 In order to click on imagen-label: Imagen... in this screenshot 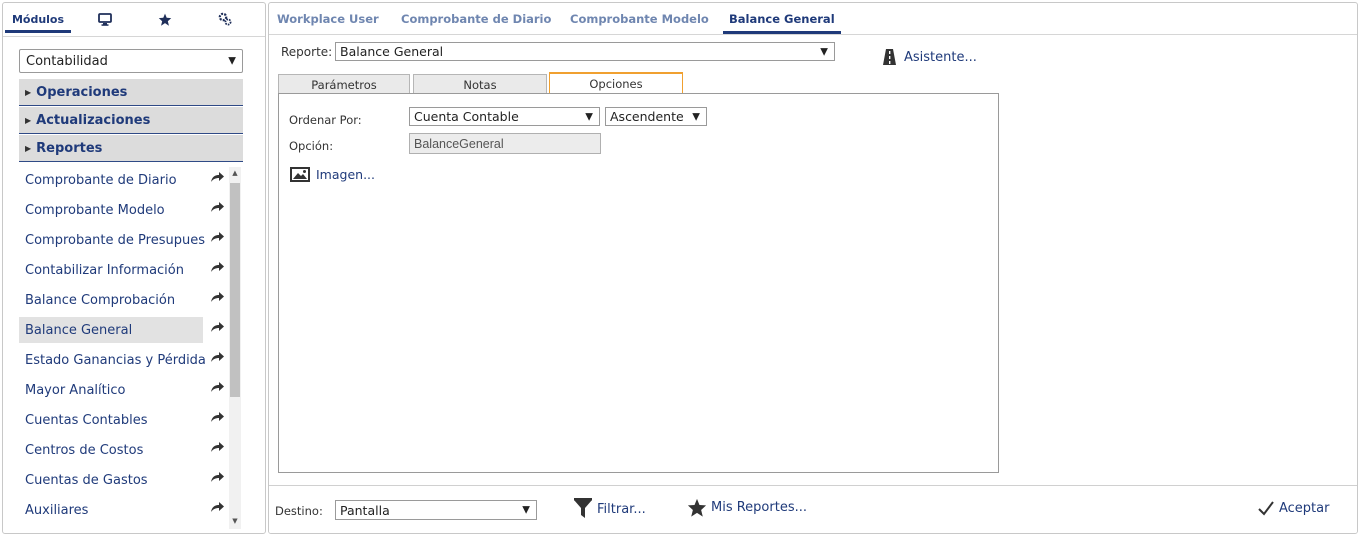, I will do `click(345, 174)`.